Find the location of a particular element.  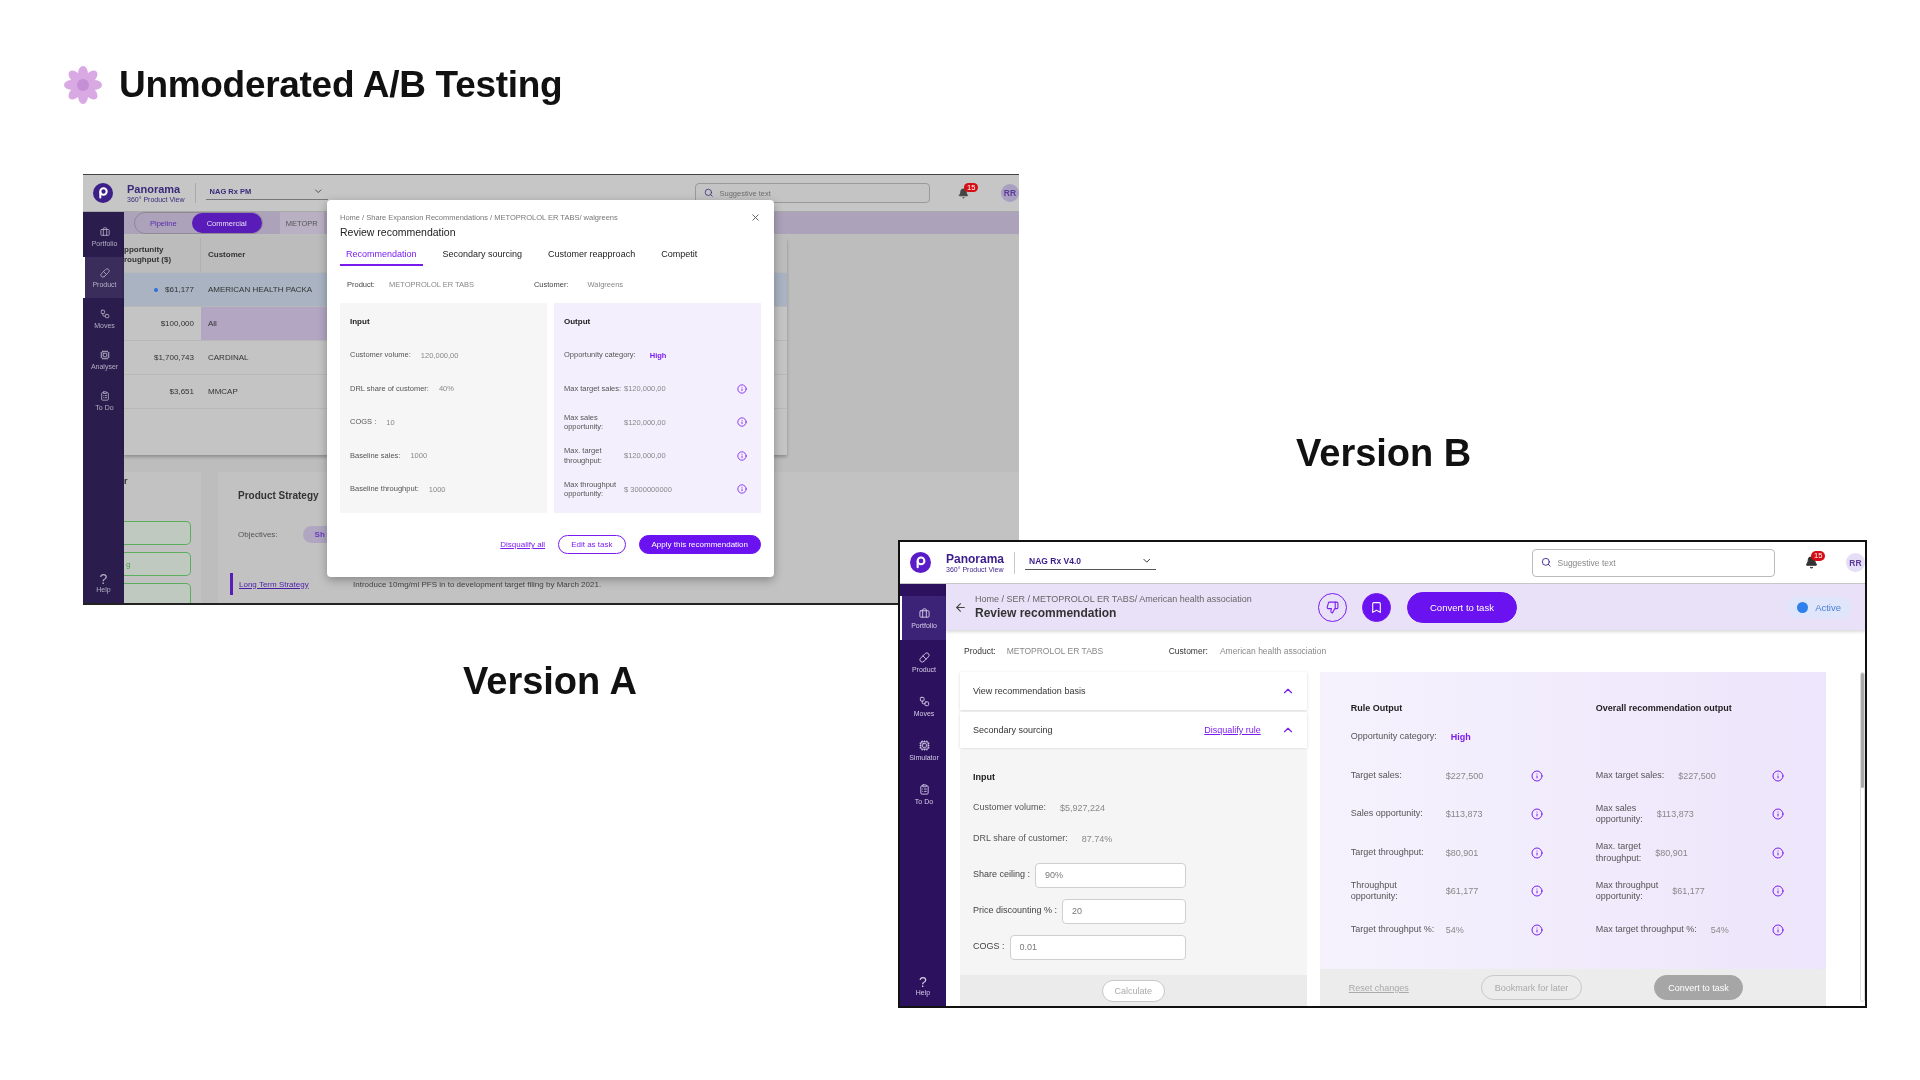

product-value: METOPROLOL ER TABS is located at coordinates (1055, 651).